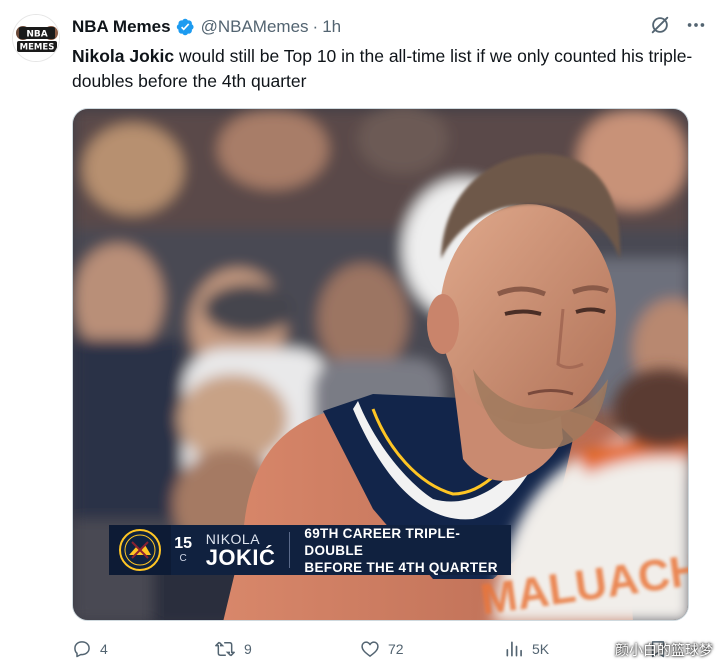 This screenshot has height=670, width=719. Describe the element at coordinates (370, 649) in the screenshot. I see `like-icon` at that location.